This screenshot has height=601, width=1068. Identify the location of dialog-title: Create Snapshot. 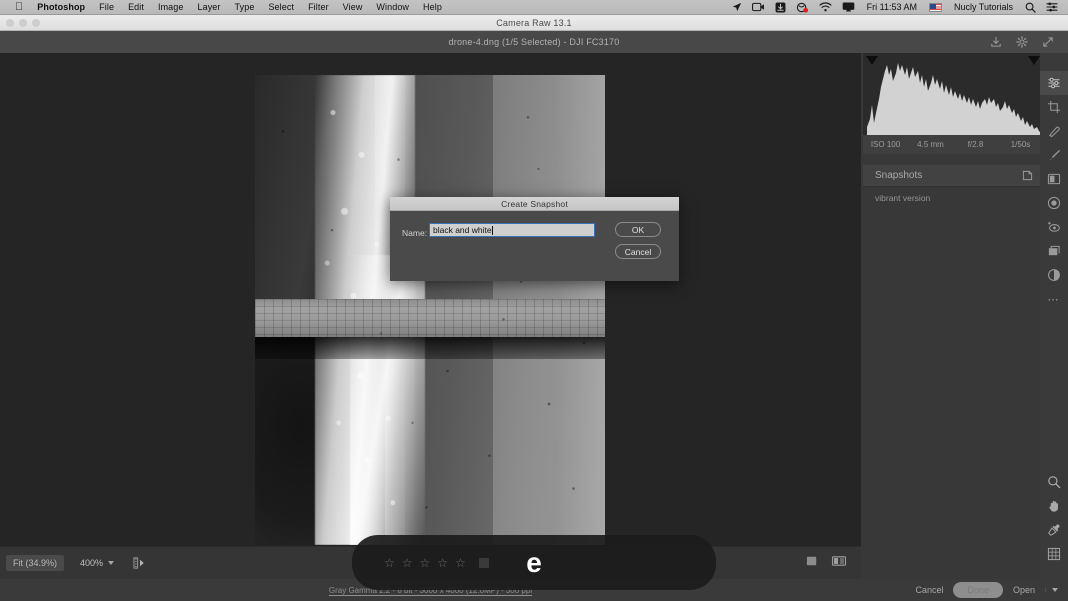
(534, 203).